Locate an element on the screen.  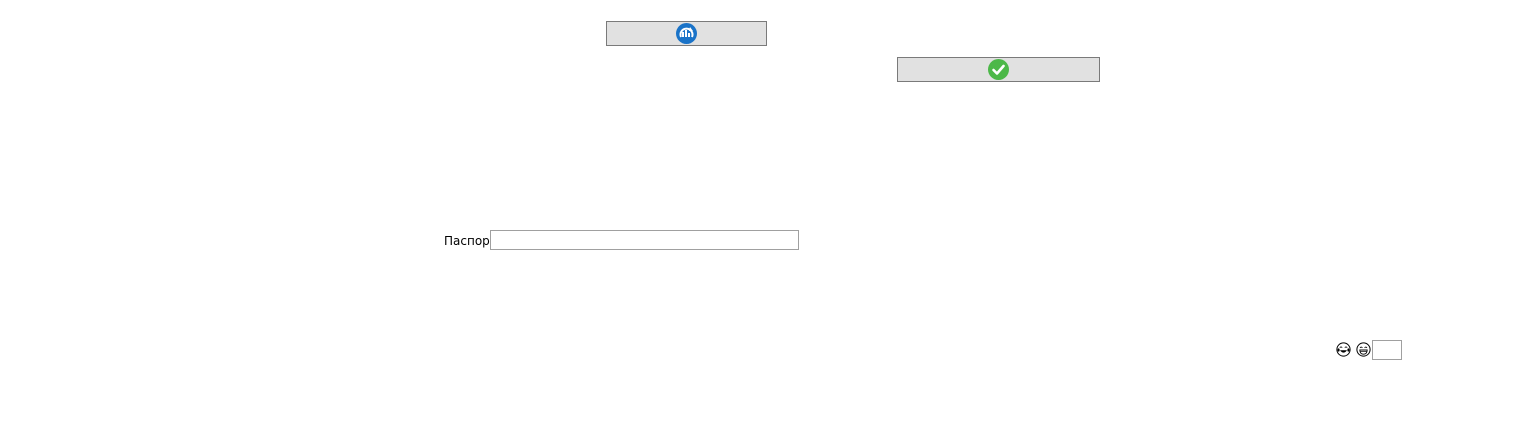
passport-input is located at coordinates (644, 240).